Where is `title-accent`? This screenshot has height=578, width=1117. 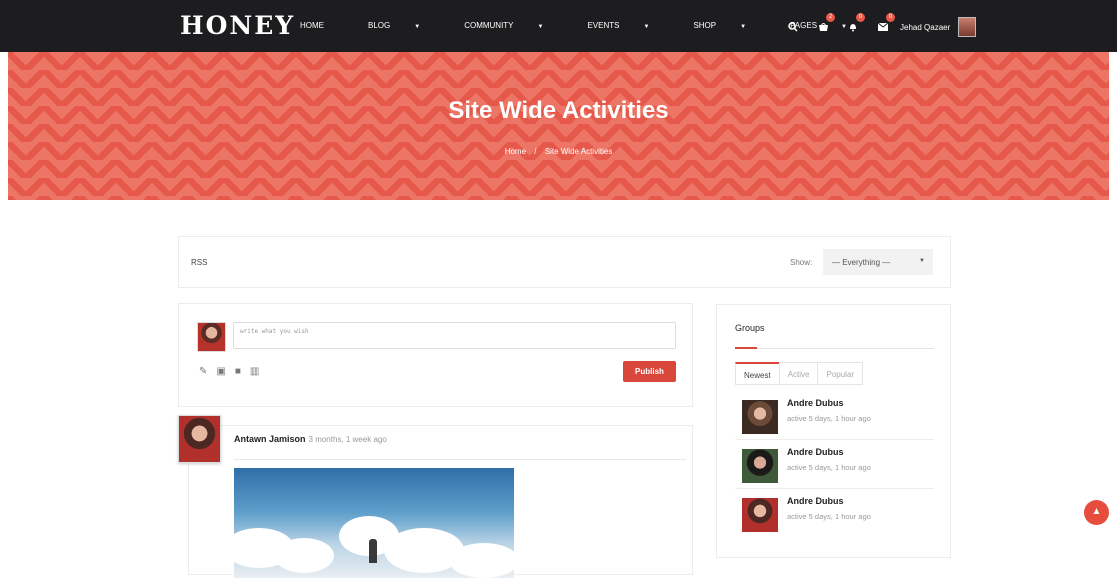
title-accent is located at coordinates (746, 348).